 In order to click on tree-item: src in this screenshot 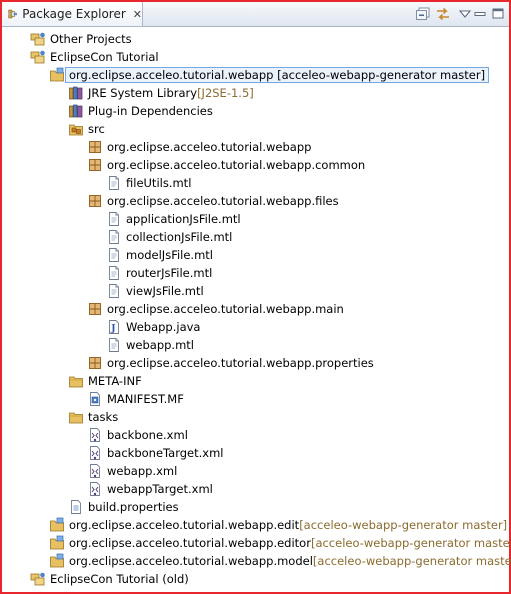, I will do `click(86, 128)`.